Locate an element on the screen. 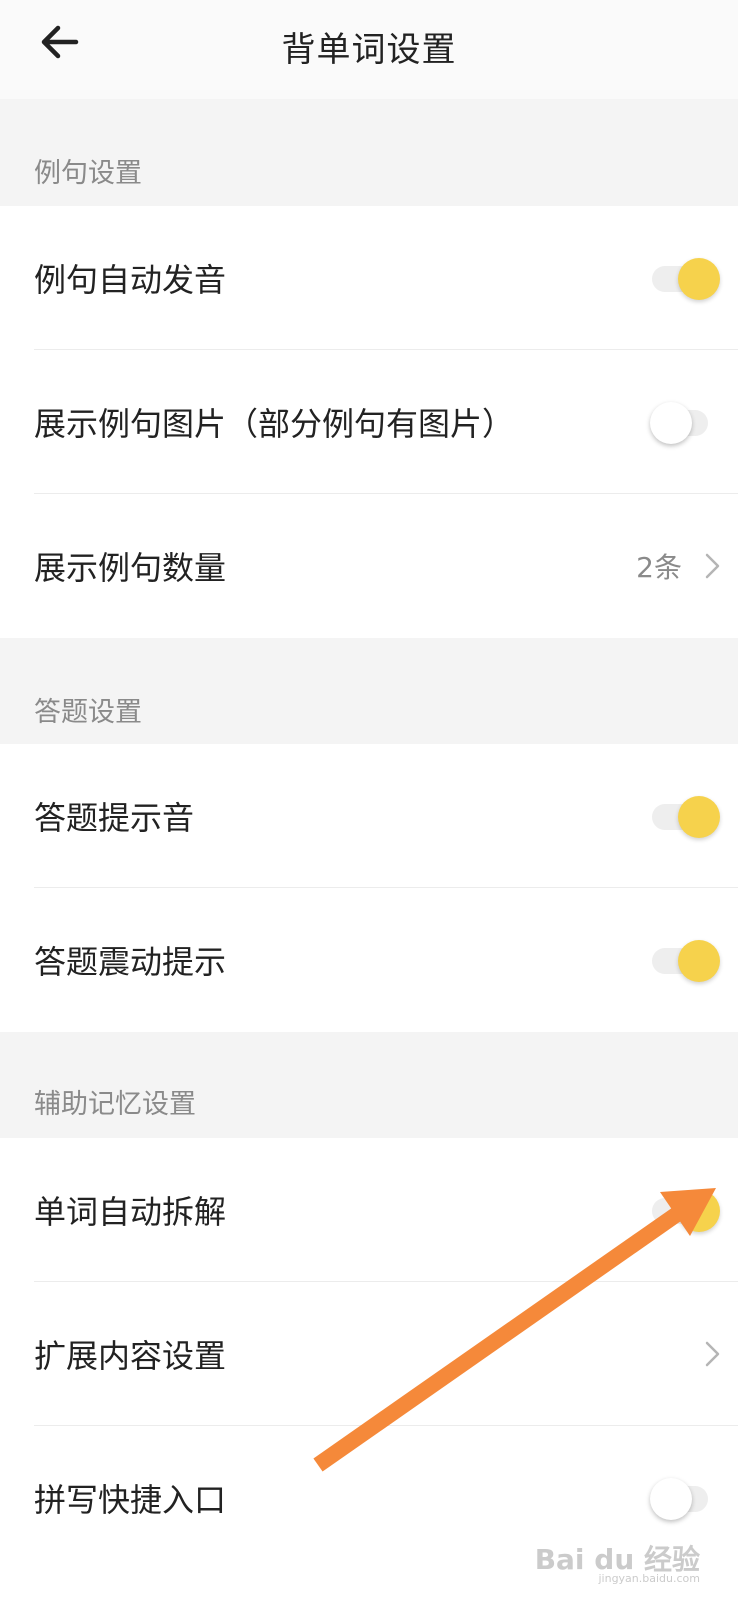 This screenshot has width=738, height=1600. baidu-watermark: Bai du 经验 jingyan.baidu.com is located at coordinates (617, 1561).